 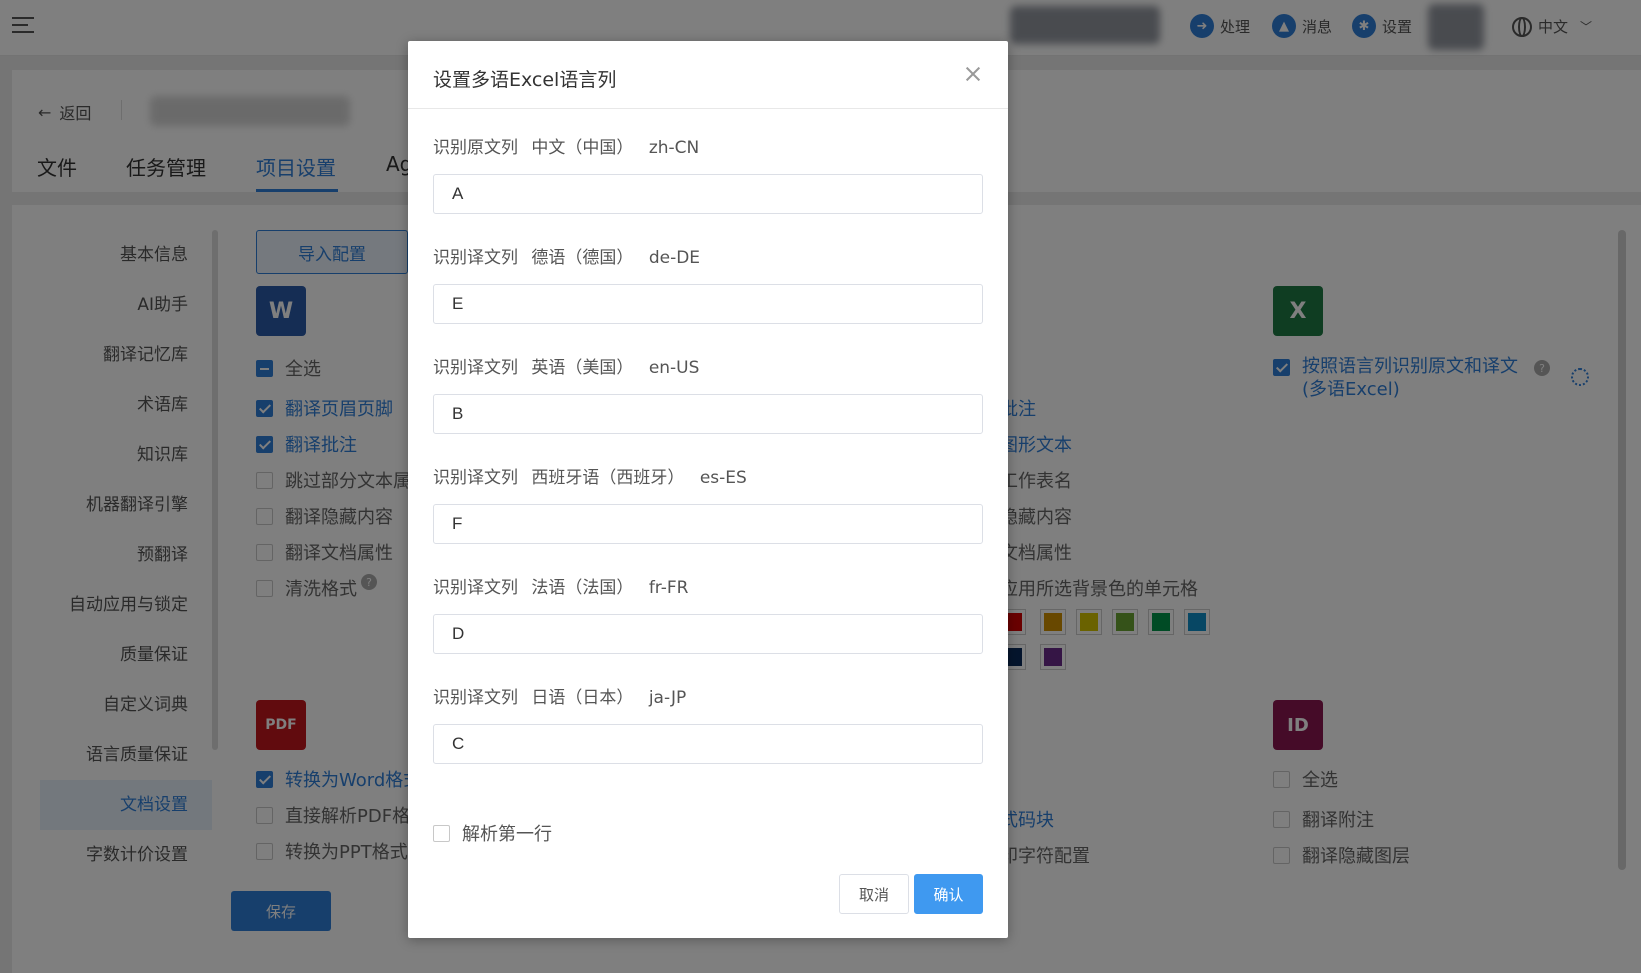 I want to click on dialog-header: 设置多语Excel语言列, so click(x=708, y=75).